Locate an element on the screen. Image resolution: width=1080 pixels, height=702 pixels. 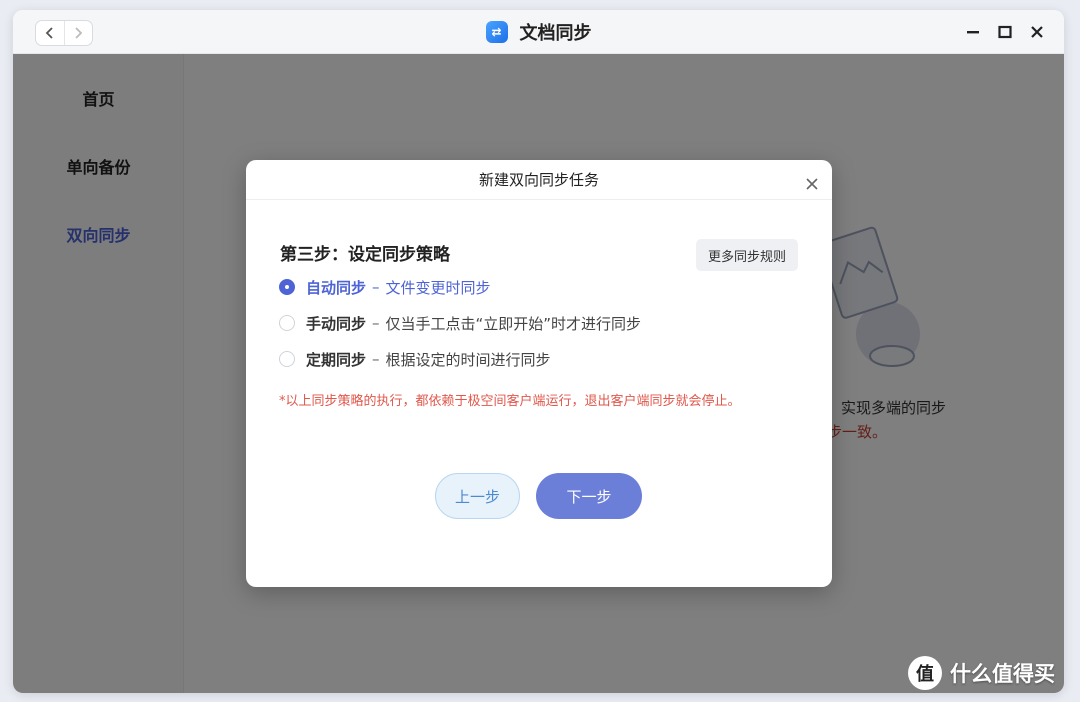
option-name: 定期同步 is located at coordinates (336, 359).